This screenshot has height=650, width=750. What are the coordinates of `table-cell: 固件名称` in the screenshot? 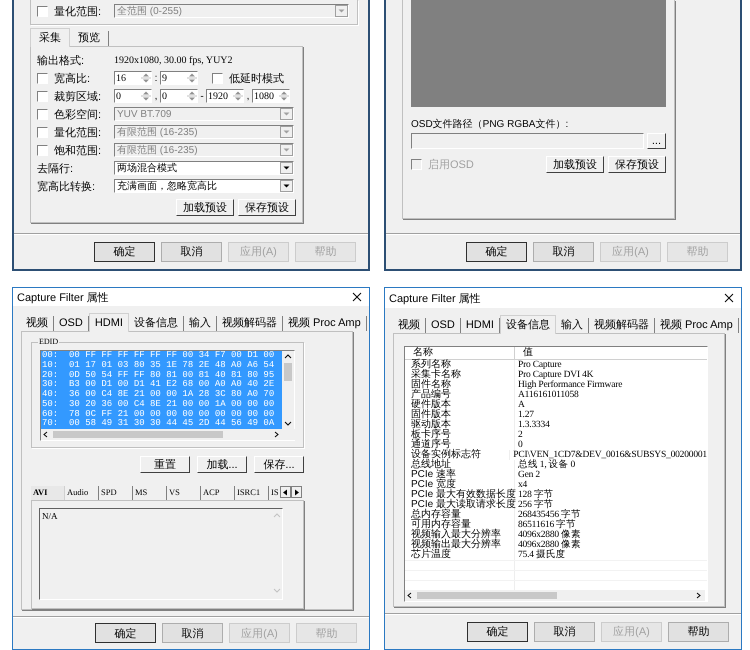 It's located at (460, 385).